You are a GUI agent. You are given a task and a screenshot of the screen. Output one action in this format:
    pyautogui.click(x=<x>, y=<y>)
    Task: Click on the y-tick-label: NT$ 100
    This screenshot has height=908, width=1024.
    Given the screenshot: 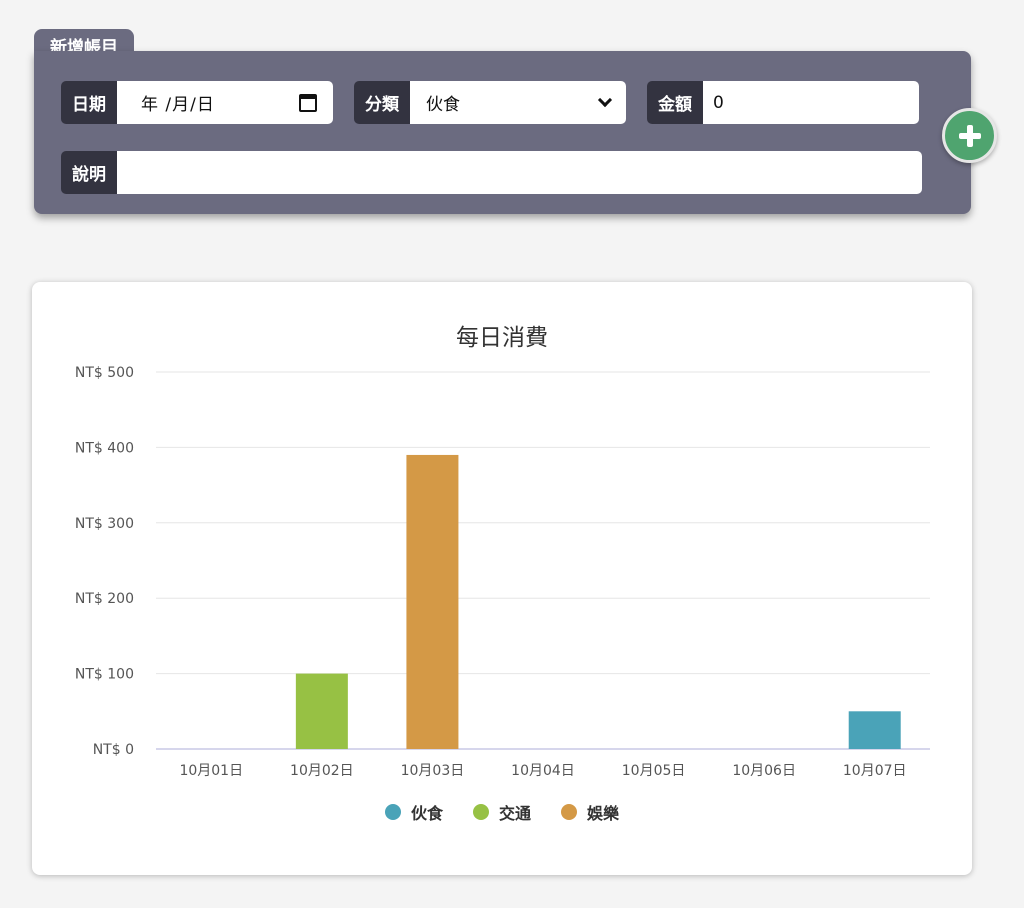 What is the action you would take?
    pyautogui.click(x=104, y=675)
    